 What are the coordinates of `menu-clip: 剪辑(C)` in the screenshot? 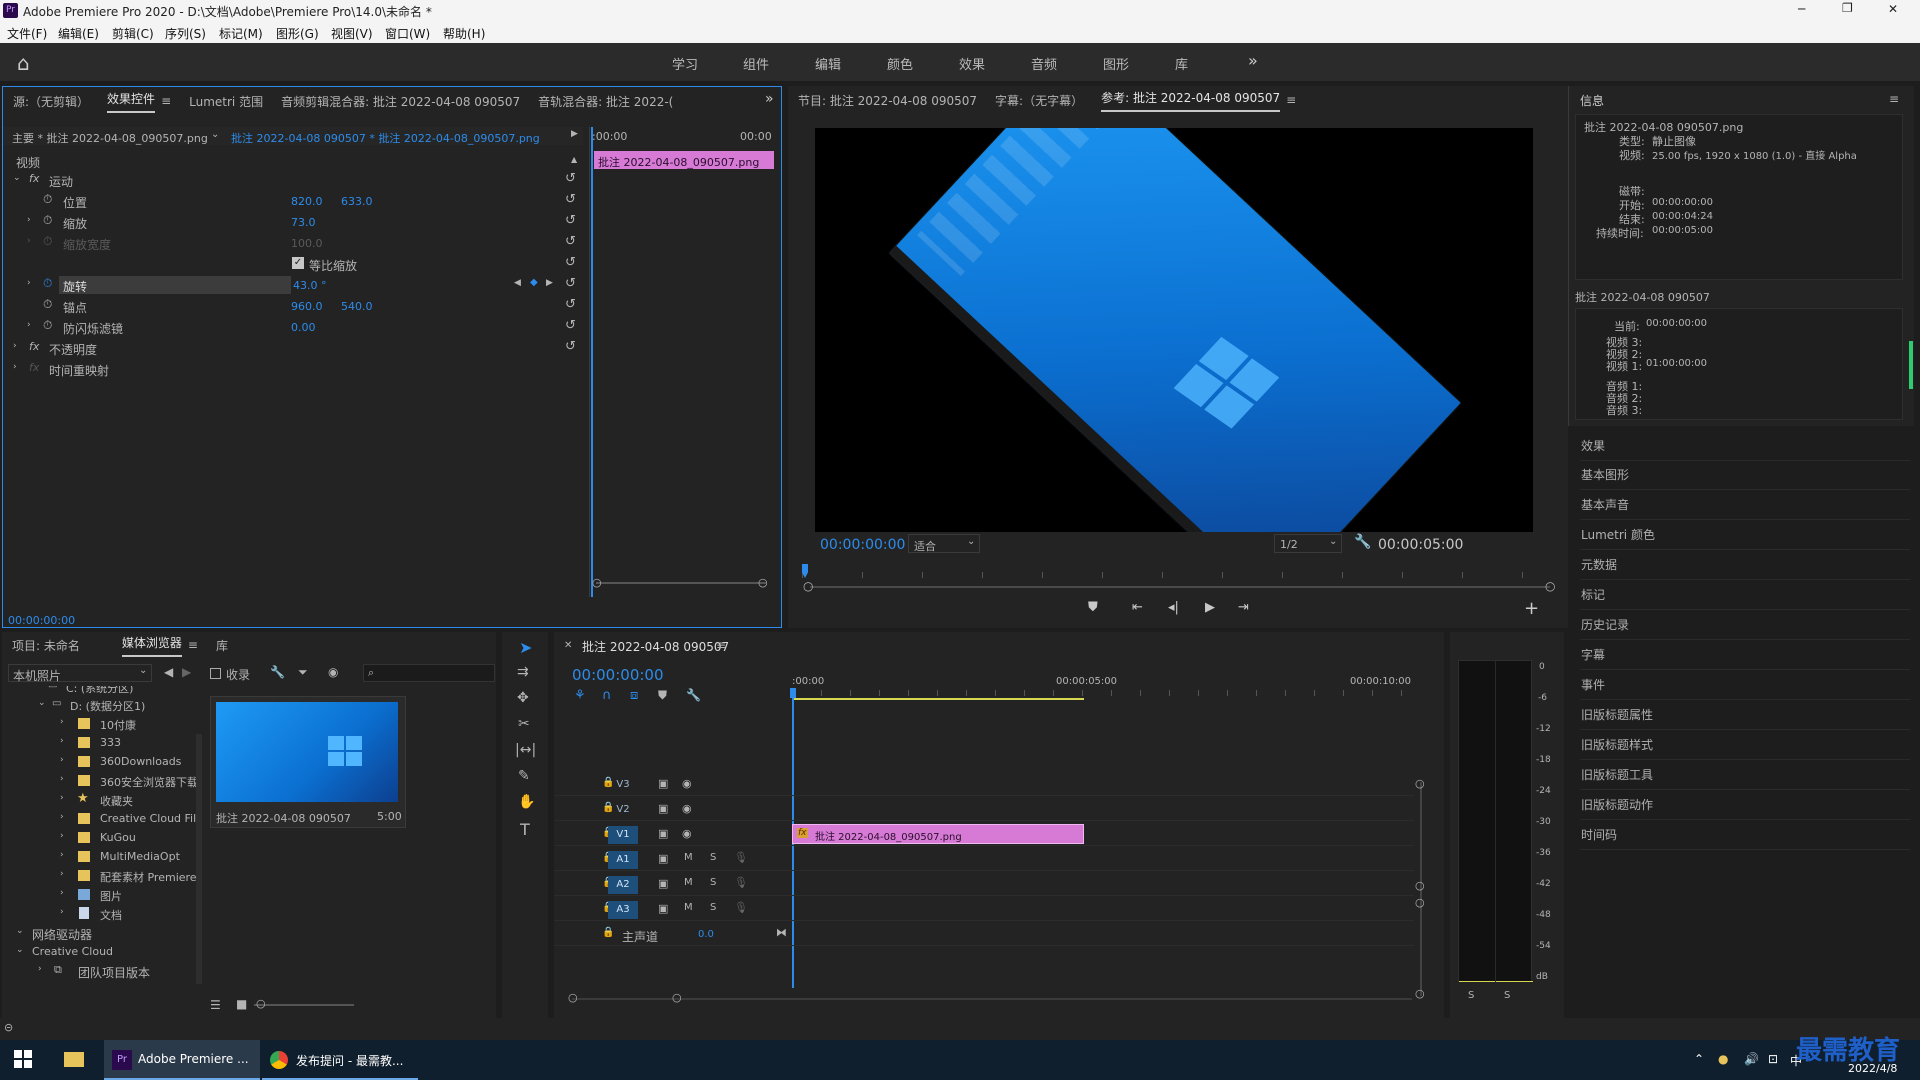 It's located at (133, 33).